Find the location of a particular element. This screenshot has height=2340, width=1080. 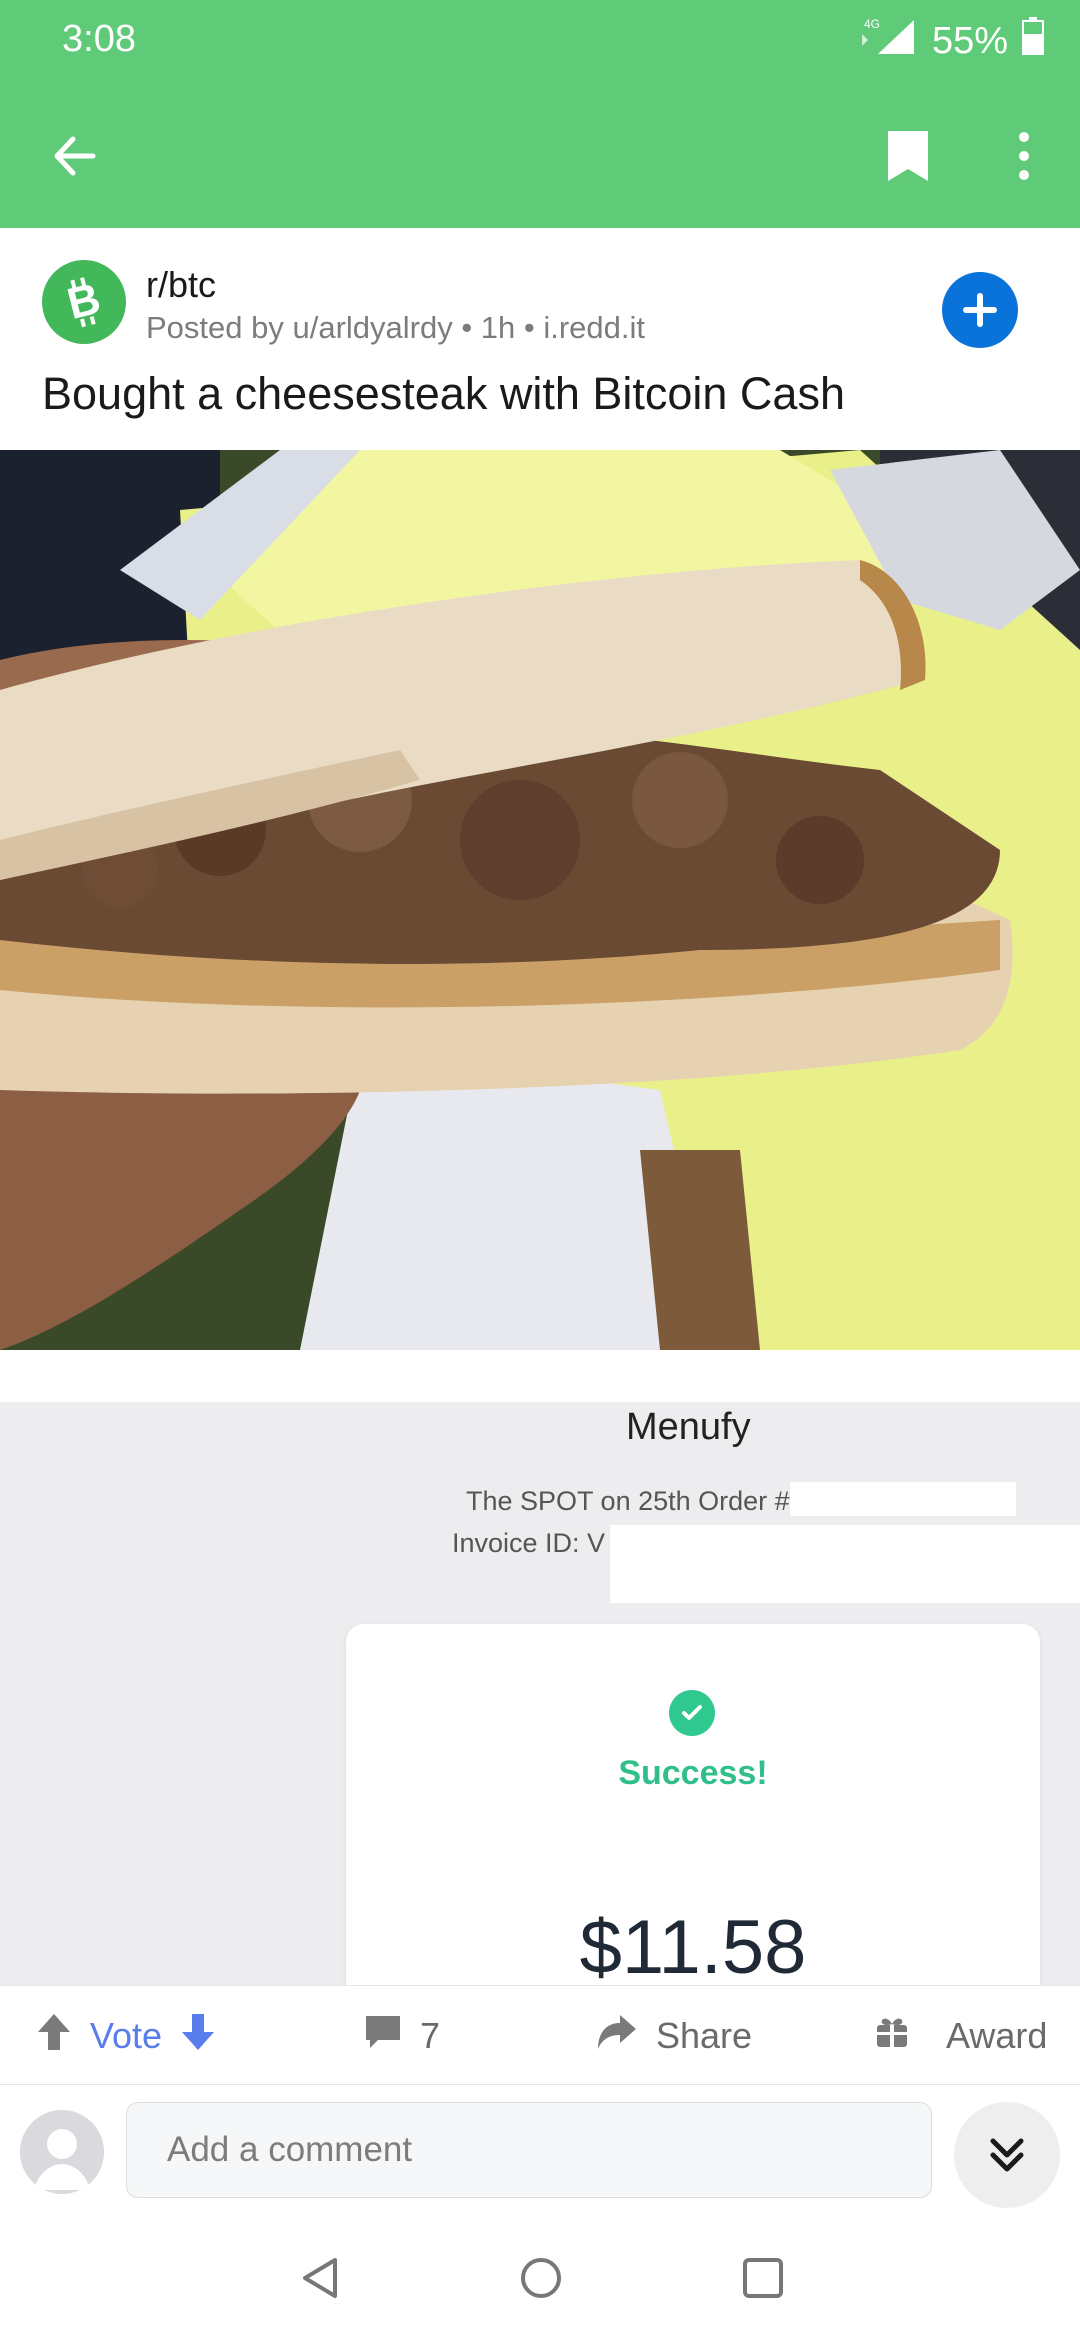

merchant-name: Menufy is located at coordinates (688, 1427).